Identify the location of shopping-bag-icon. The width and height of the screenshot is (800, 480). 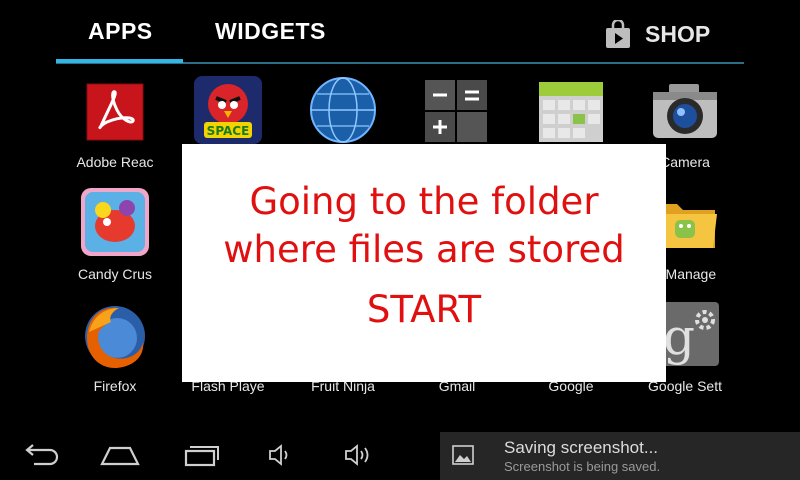
(618, 33).